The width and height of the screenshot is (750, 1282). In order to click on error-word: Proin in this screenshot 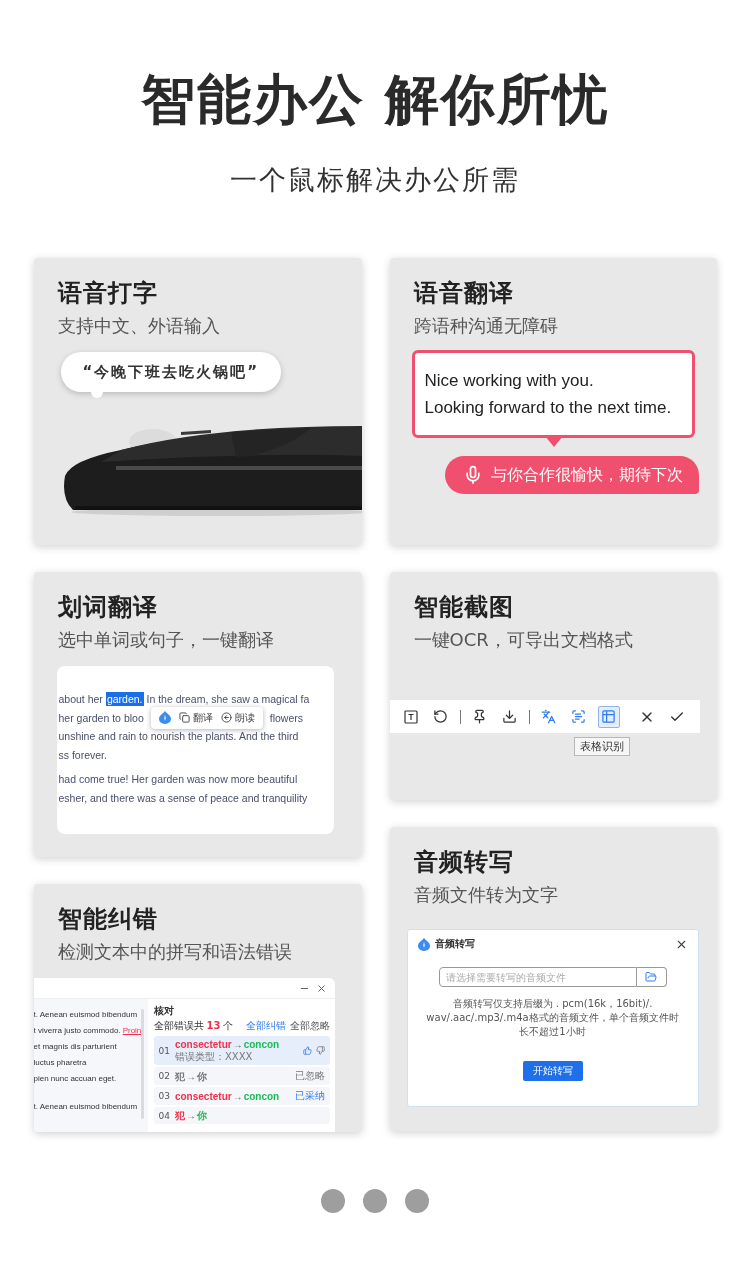, I will do `click(132, 1031)`.